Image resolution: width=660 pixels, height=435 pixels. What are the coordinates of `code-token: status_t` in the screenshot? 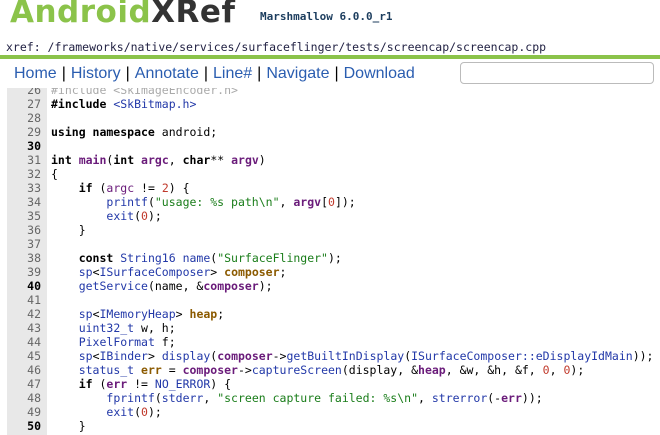 It's located at (110, 370).